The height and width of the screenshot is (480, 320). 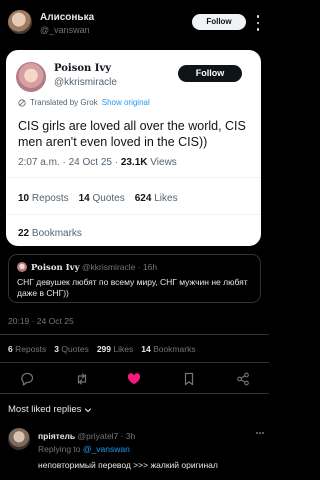 I want to click on translation-notice: Translated by Grok Show original, so click(x=84, y=102).